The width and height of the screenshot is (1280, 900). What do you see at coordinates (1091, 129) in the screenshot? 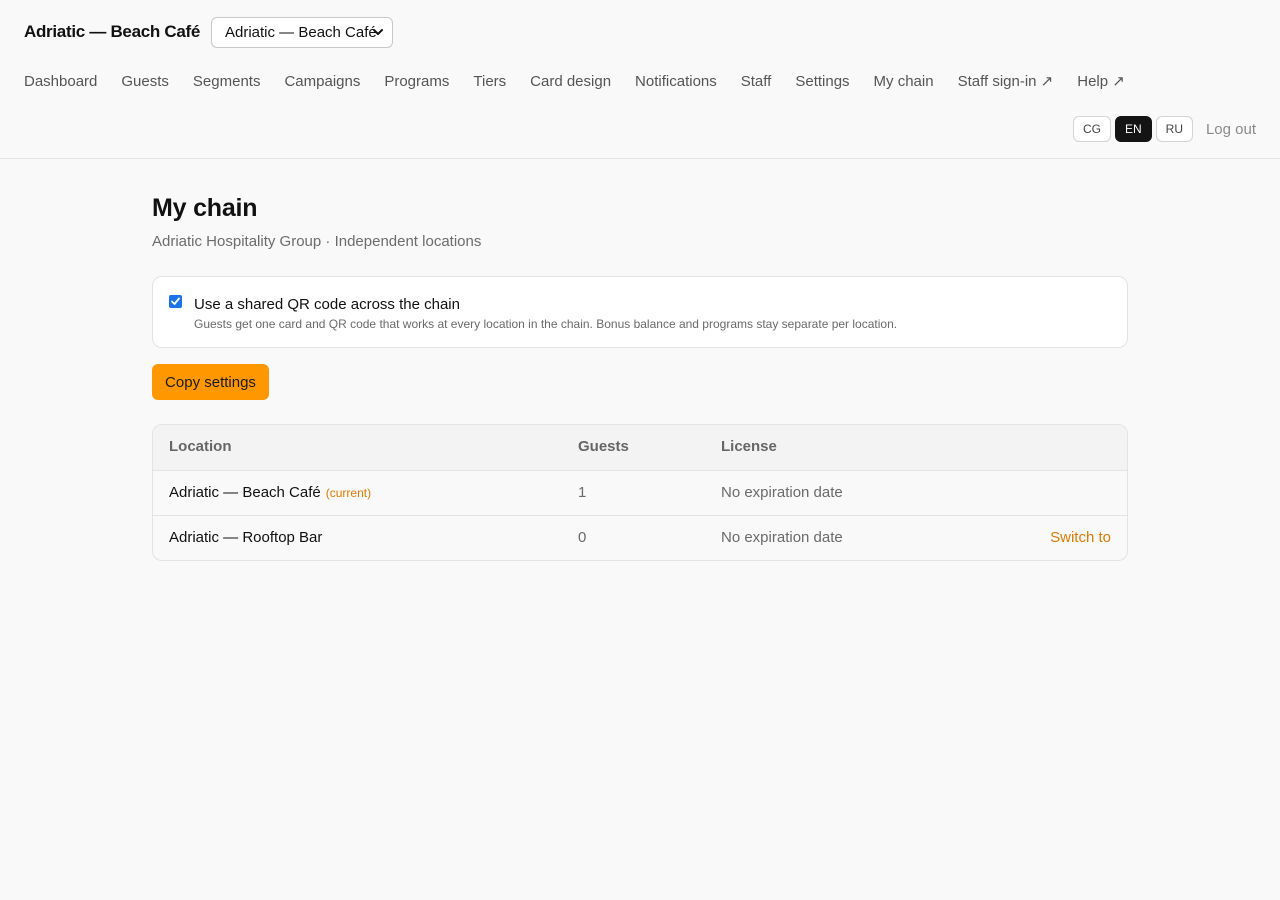
I see `lang-cg-button: CG` at bounding box center [1091, 129].